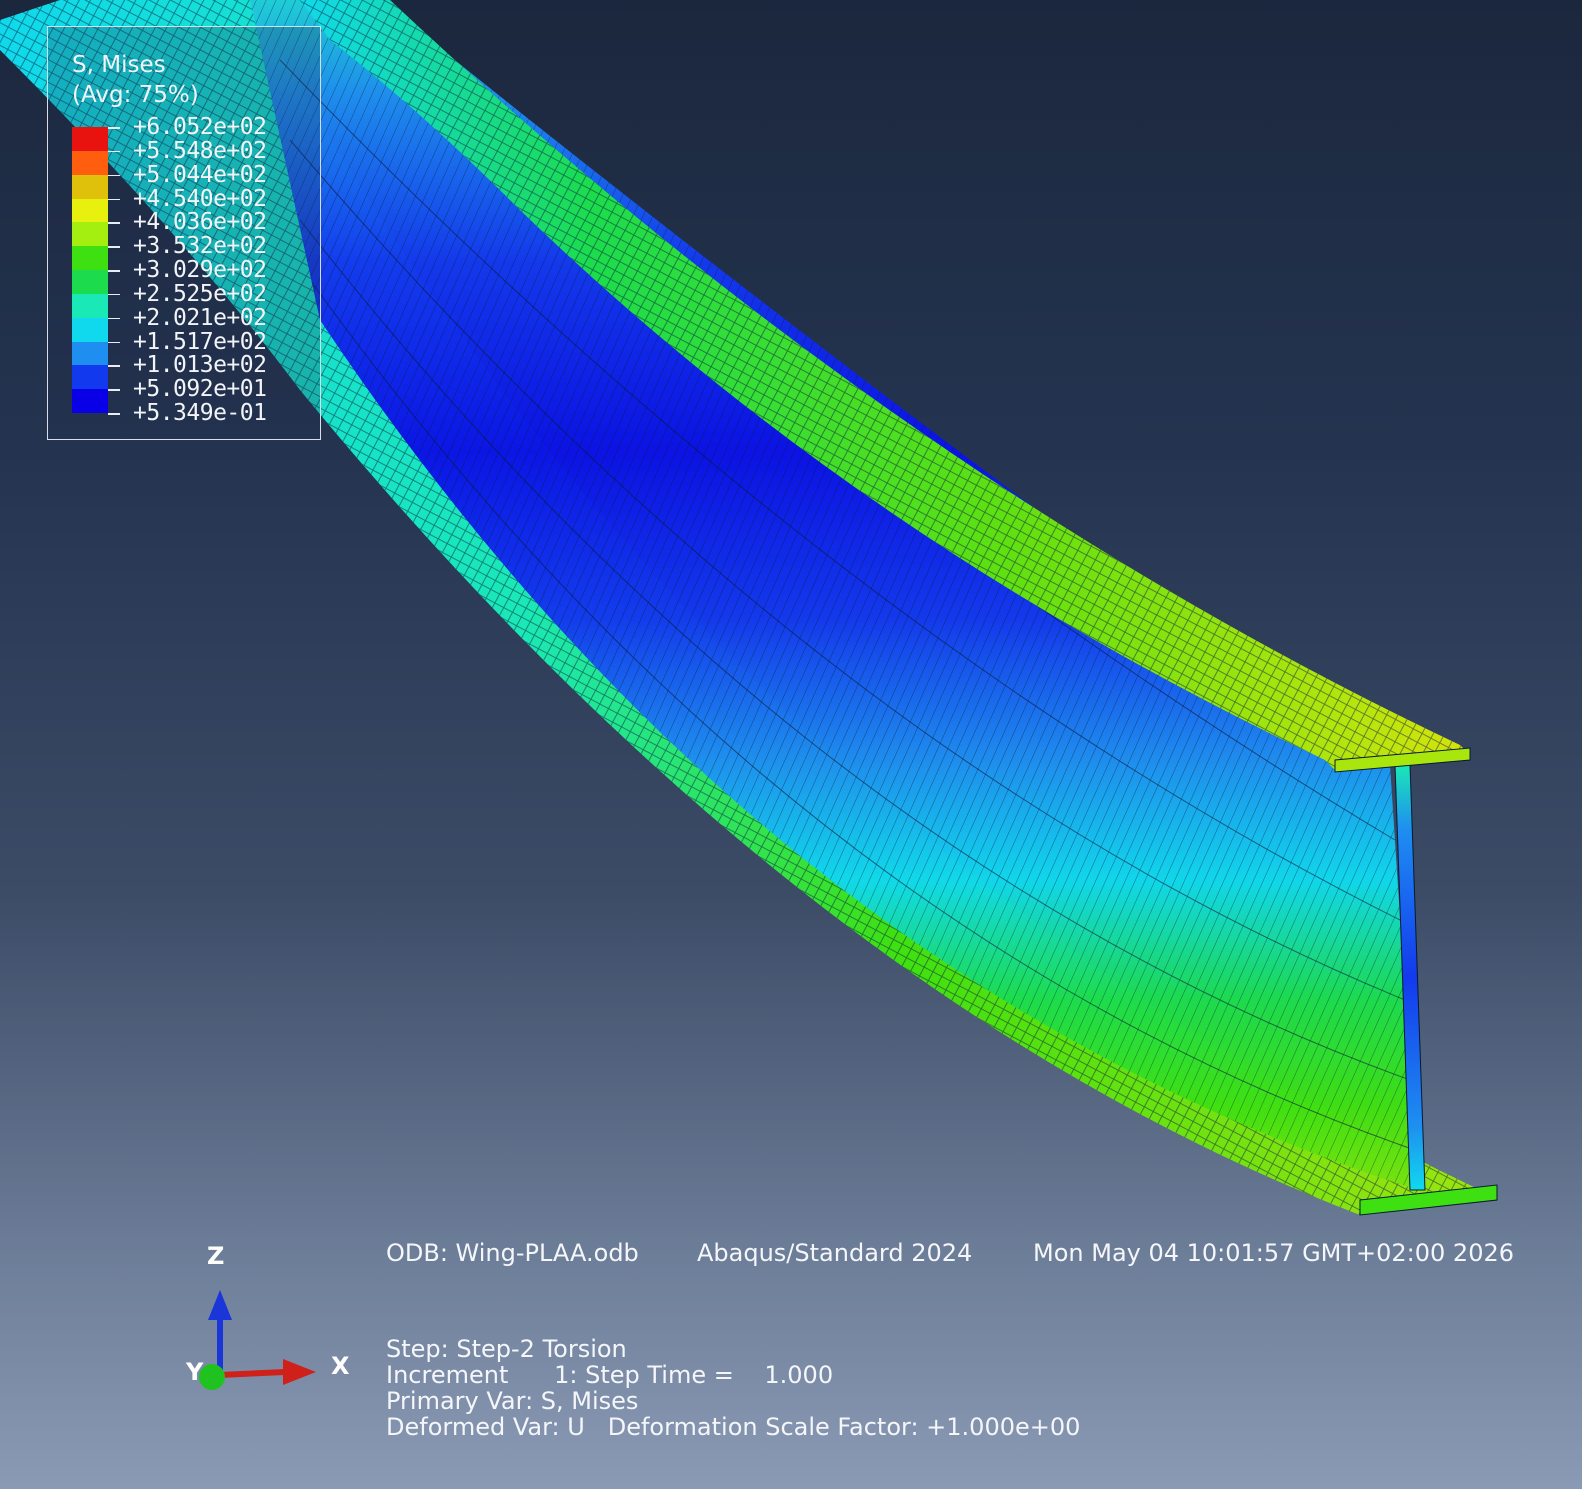 This screenshot has height=1489, width=1582. I want to click on legend-title: S, Mises, so click(119, 65).